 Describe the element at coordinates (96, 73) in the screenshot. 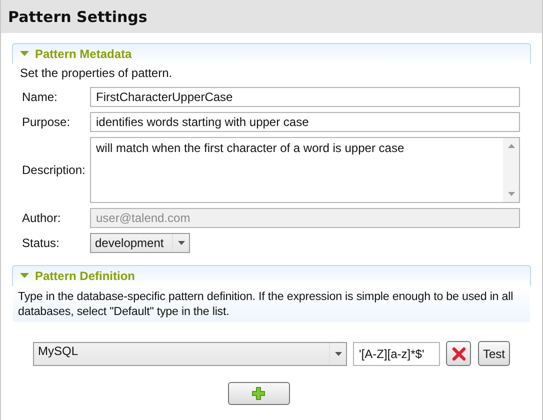

I see `section-description: Set the properties of pattern.` at that location.